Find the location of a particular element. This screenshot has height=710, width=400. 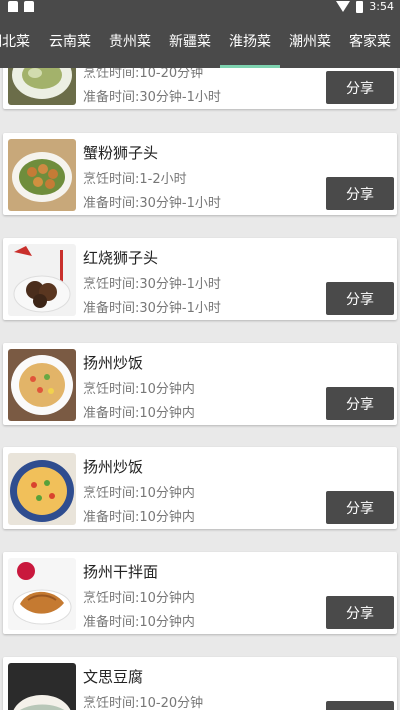

status-time: 3:54 is located at coordinates (381, 6).